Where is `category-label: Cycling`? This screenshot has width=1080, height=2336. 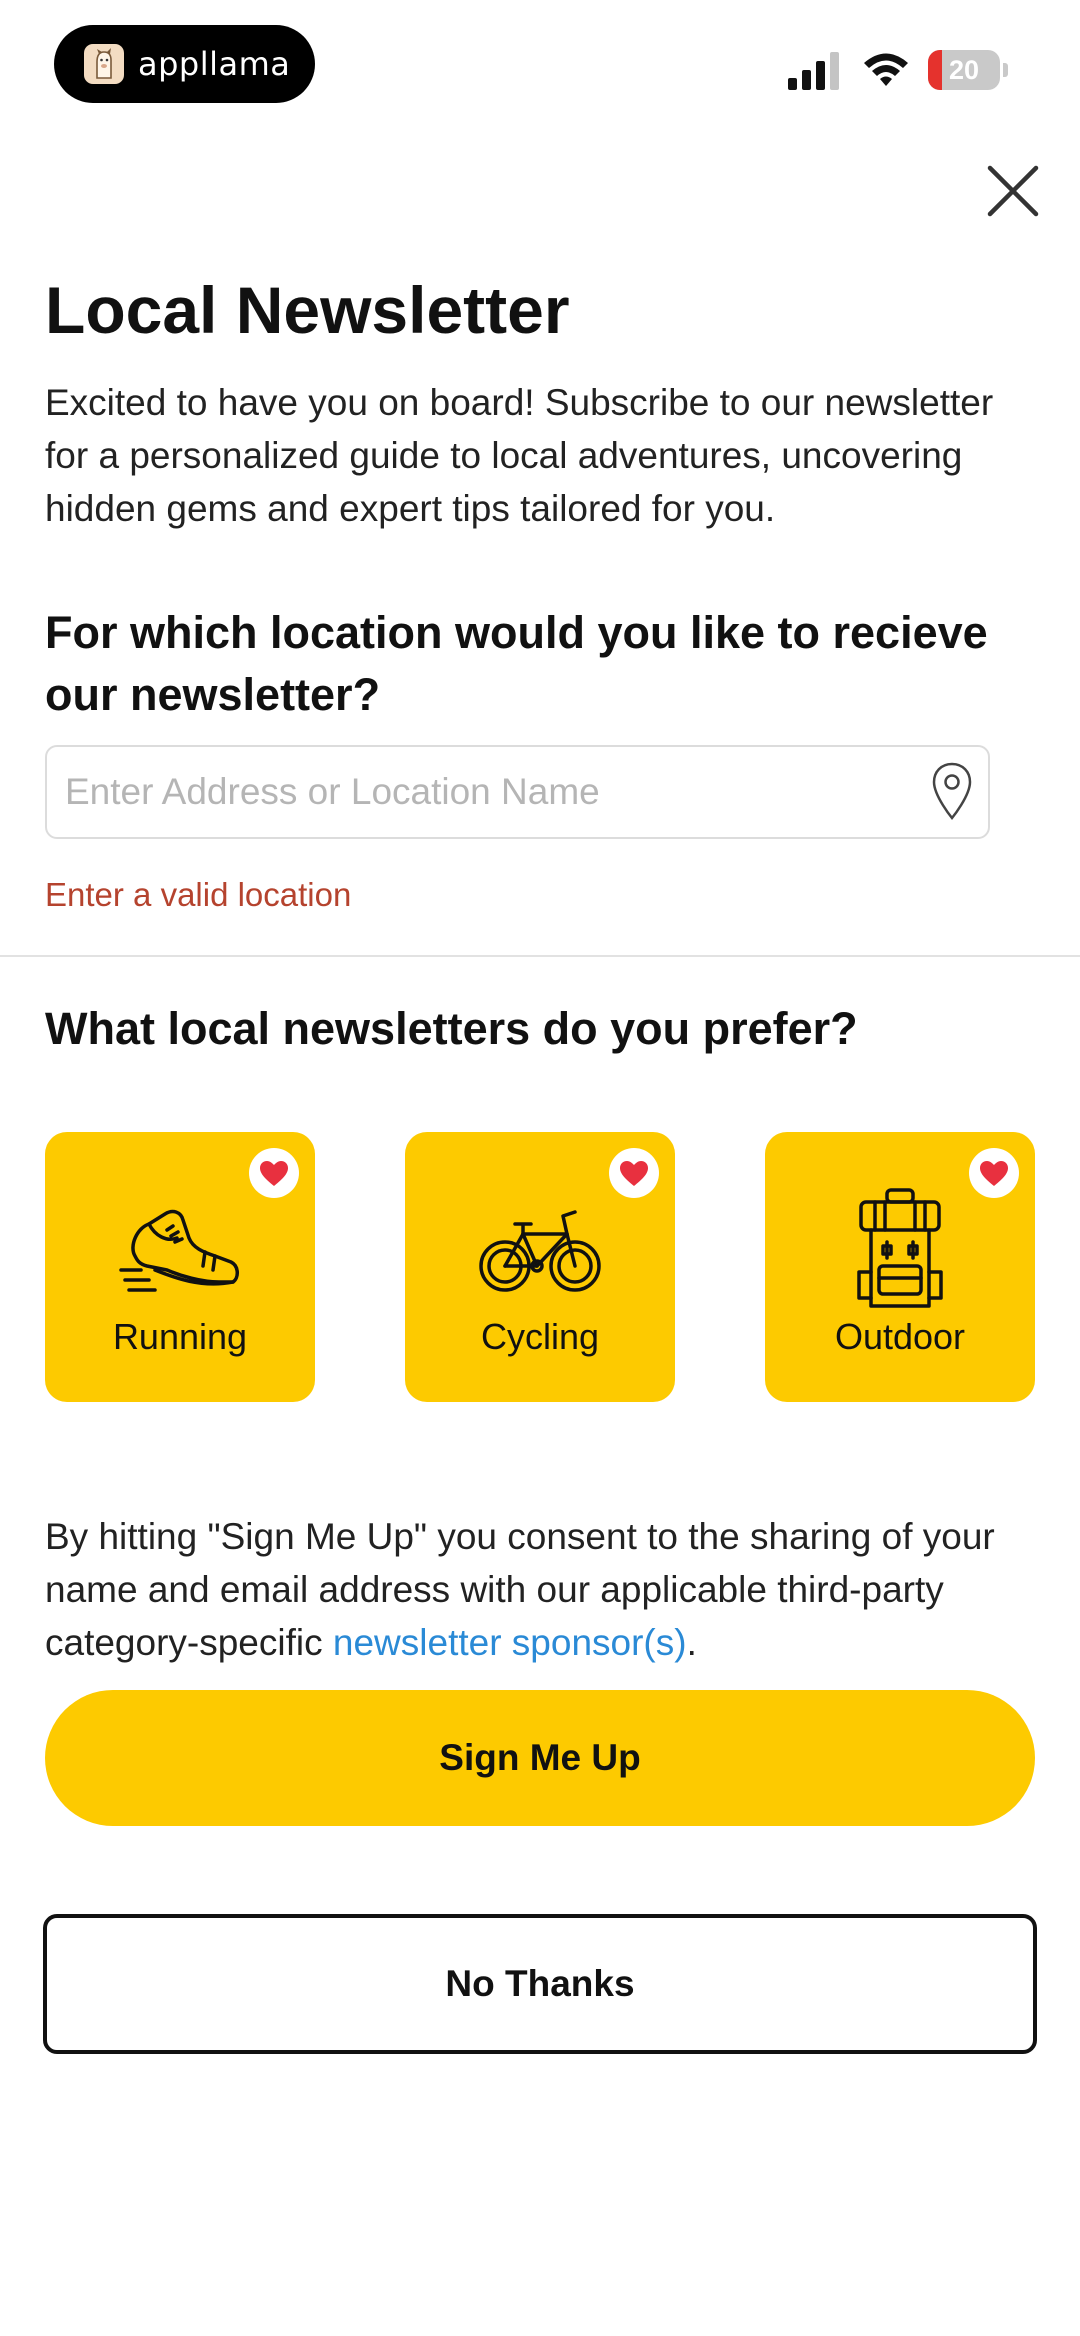 category-label: Cycling is located at coordinates (540, 1336).